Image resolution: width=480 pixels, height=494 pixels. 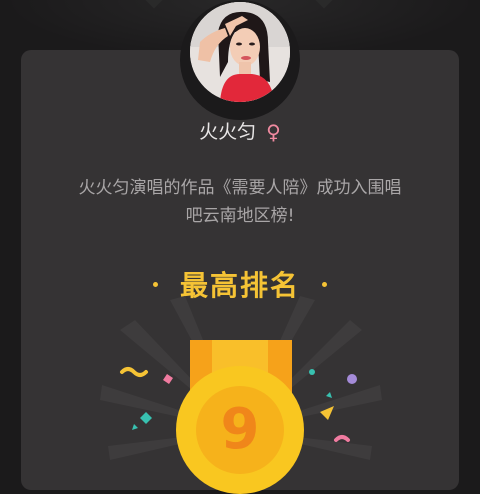 I want to click on confetti-yellow-squiggle, so click(x=134, y=372).